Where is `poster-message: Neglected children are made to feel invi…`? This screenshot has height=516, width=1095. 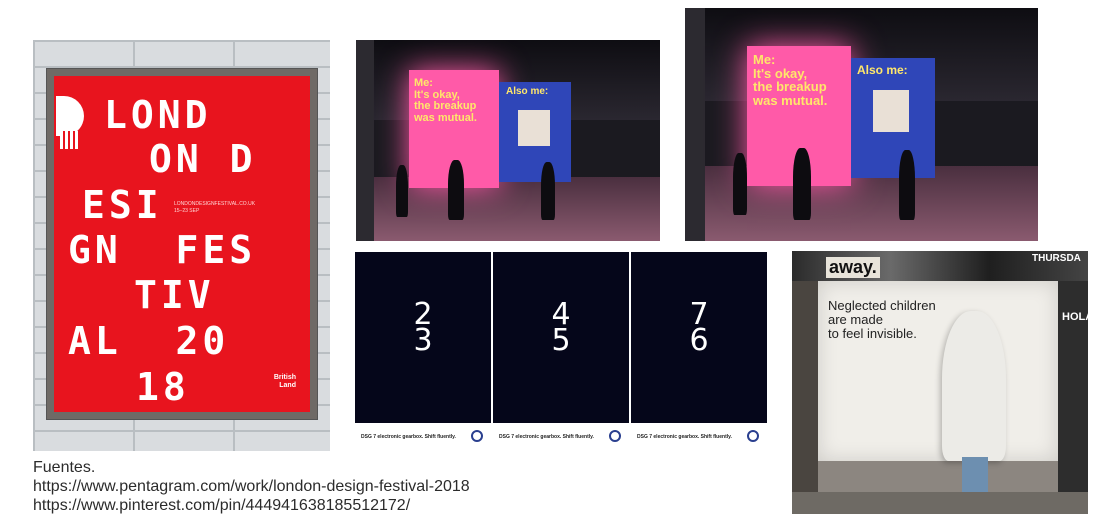 poster-message: Neglected children are made to feel invi… is located at coordinates (882, 319).